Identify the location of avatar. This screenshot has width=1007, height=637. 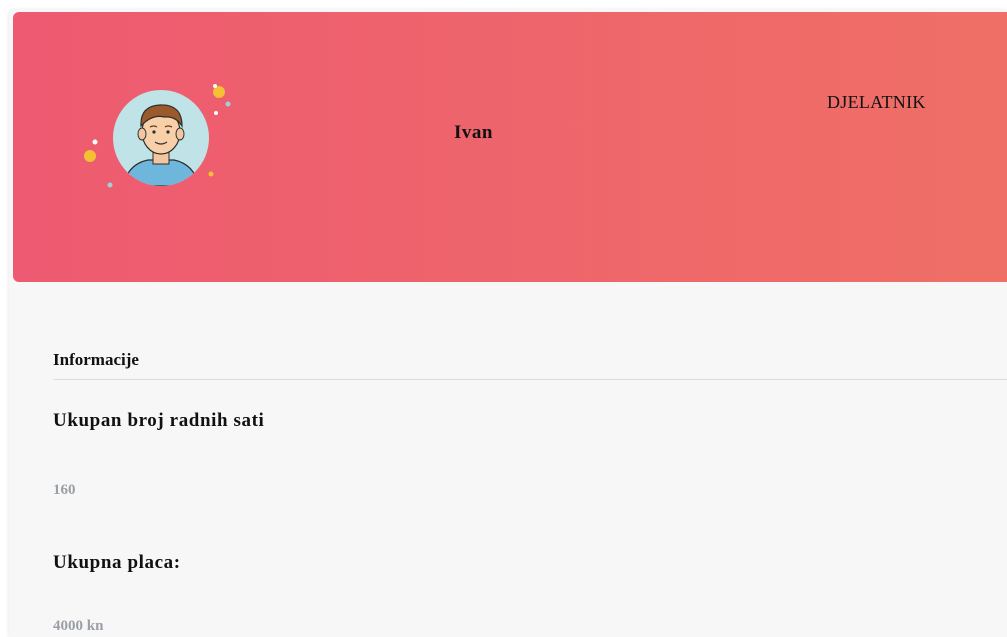
(158, 139).